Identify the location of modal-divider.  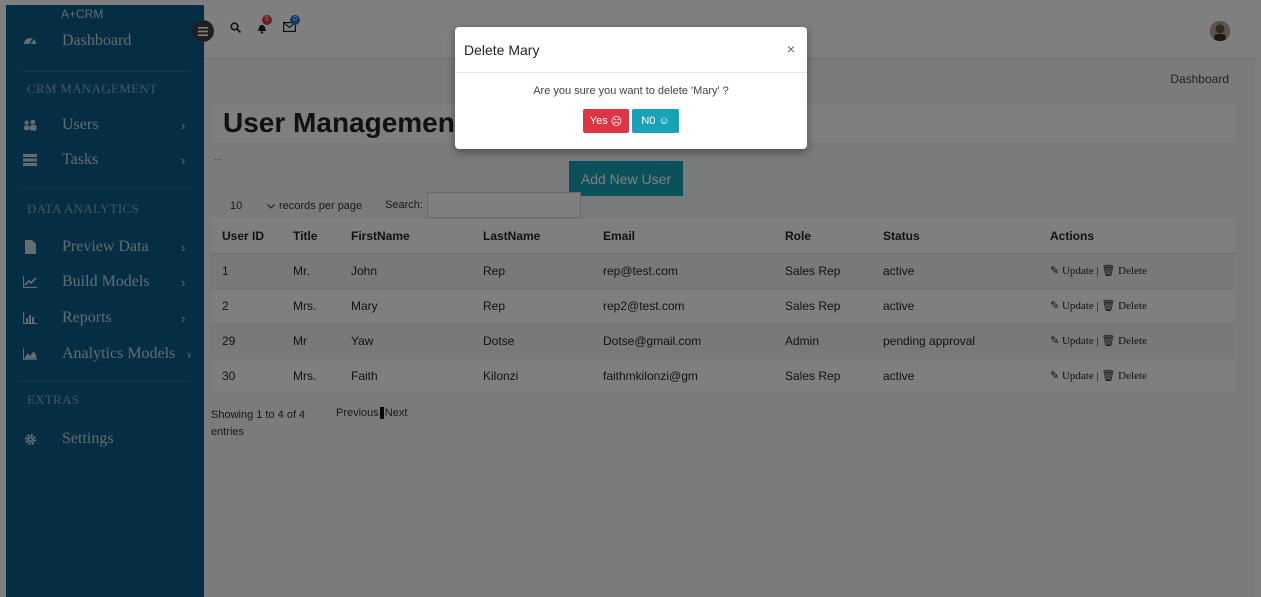
(631, 72).